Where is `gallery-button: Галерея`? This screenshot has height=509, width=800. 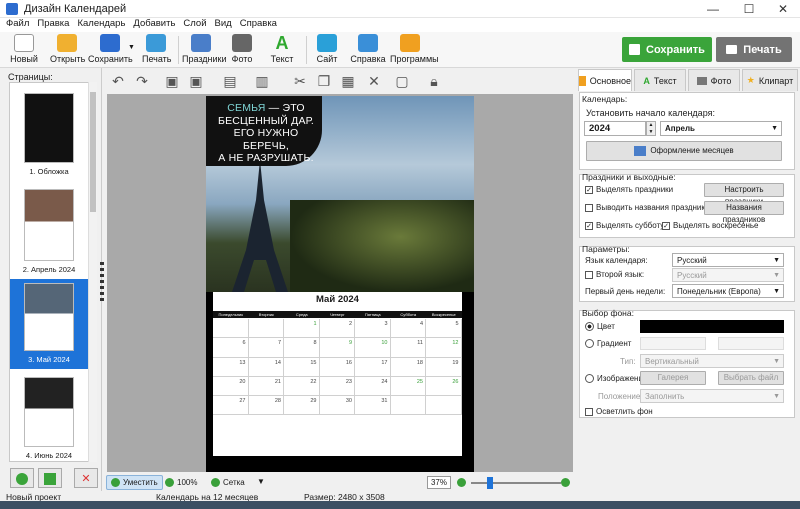
gallery-button: Галерея is located at coordinates (673, 378).